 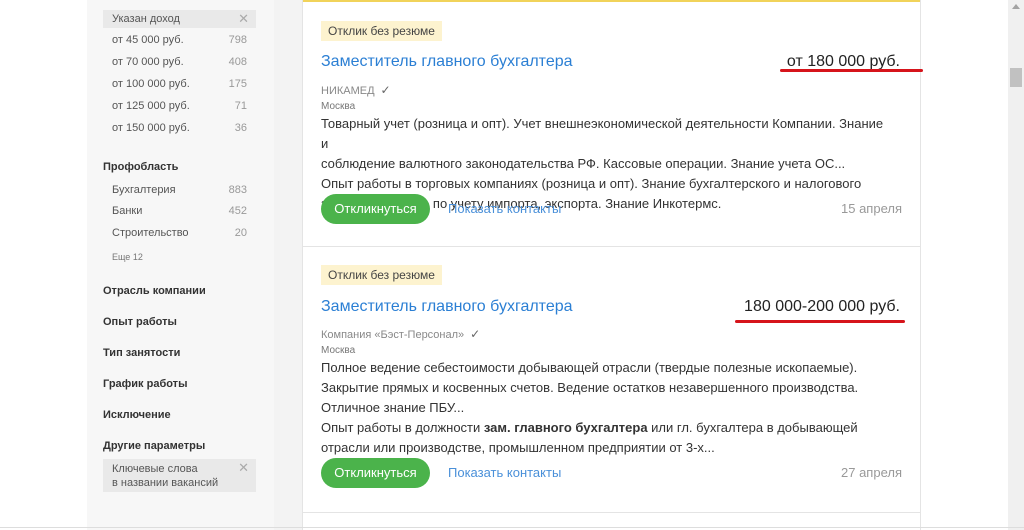 What do you see at coordinates (1016, 6) in the screenshot?
I see `scroll-up-arrow-icon` at bounding box center [1016, 6].